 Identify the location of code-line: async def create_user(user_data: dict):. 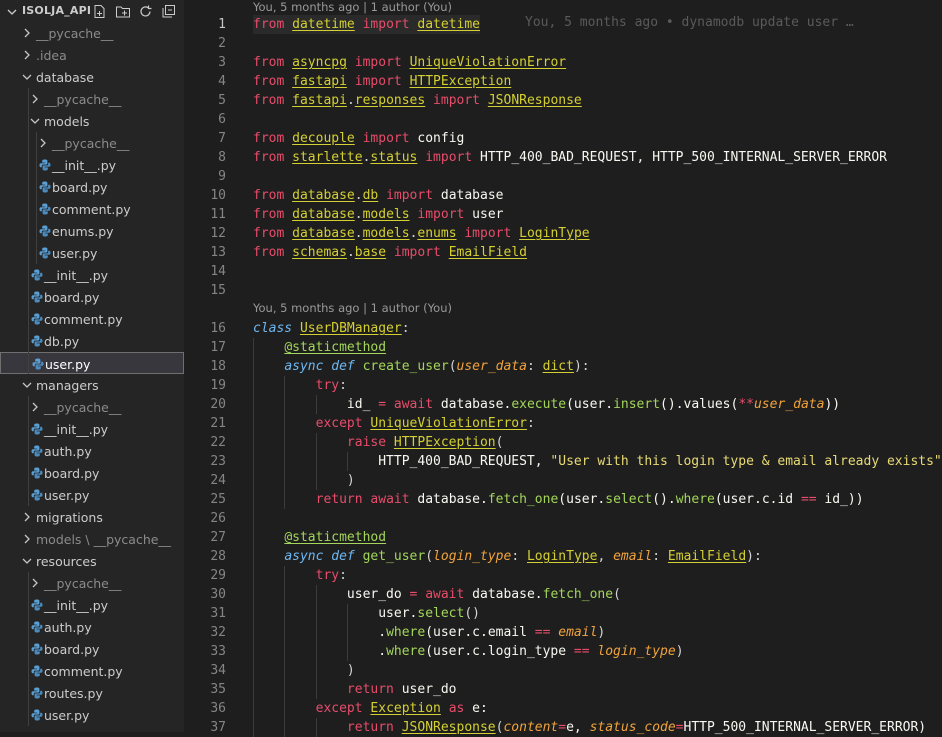
(421, 366).